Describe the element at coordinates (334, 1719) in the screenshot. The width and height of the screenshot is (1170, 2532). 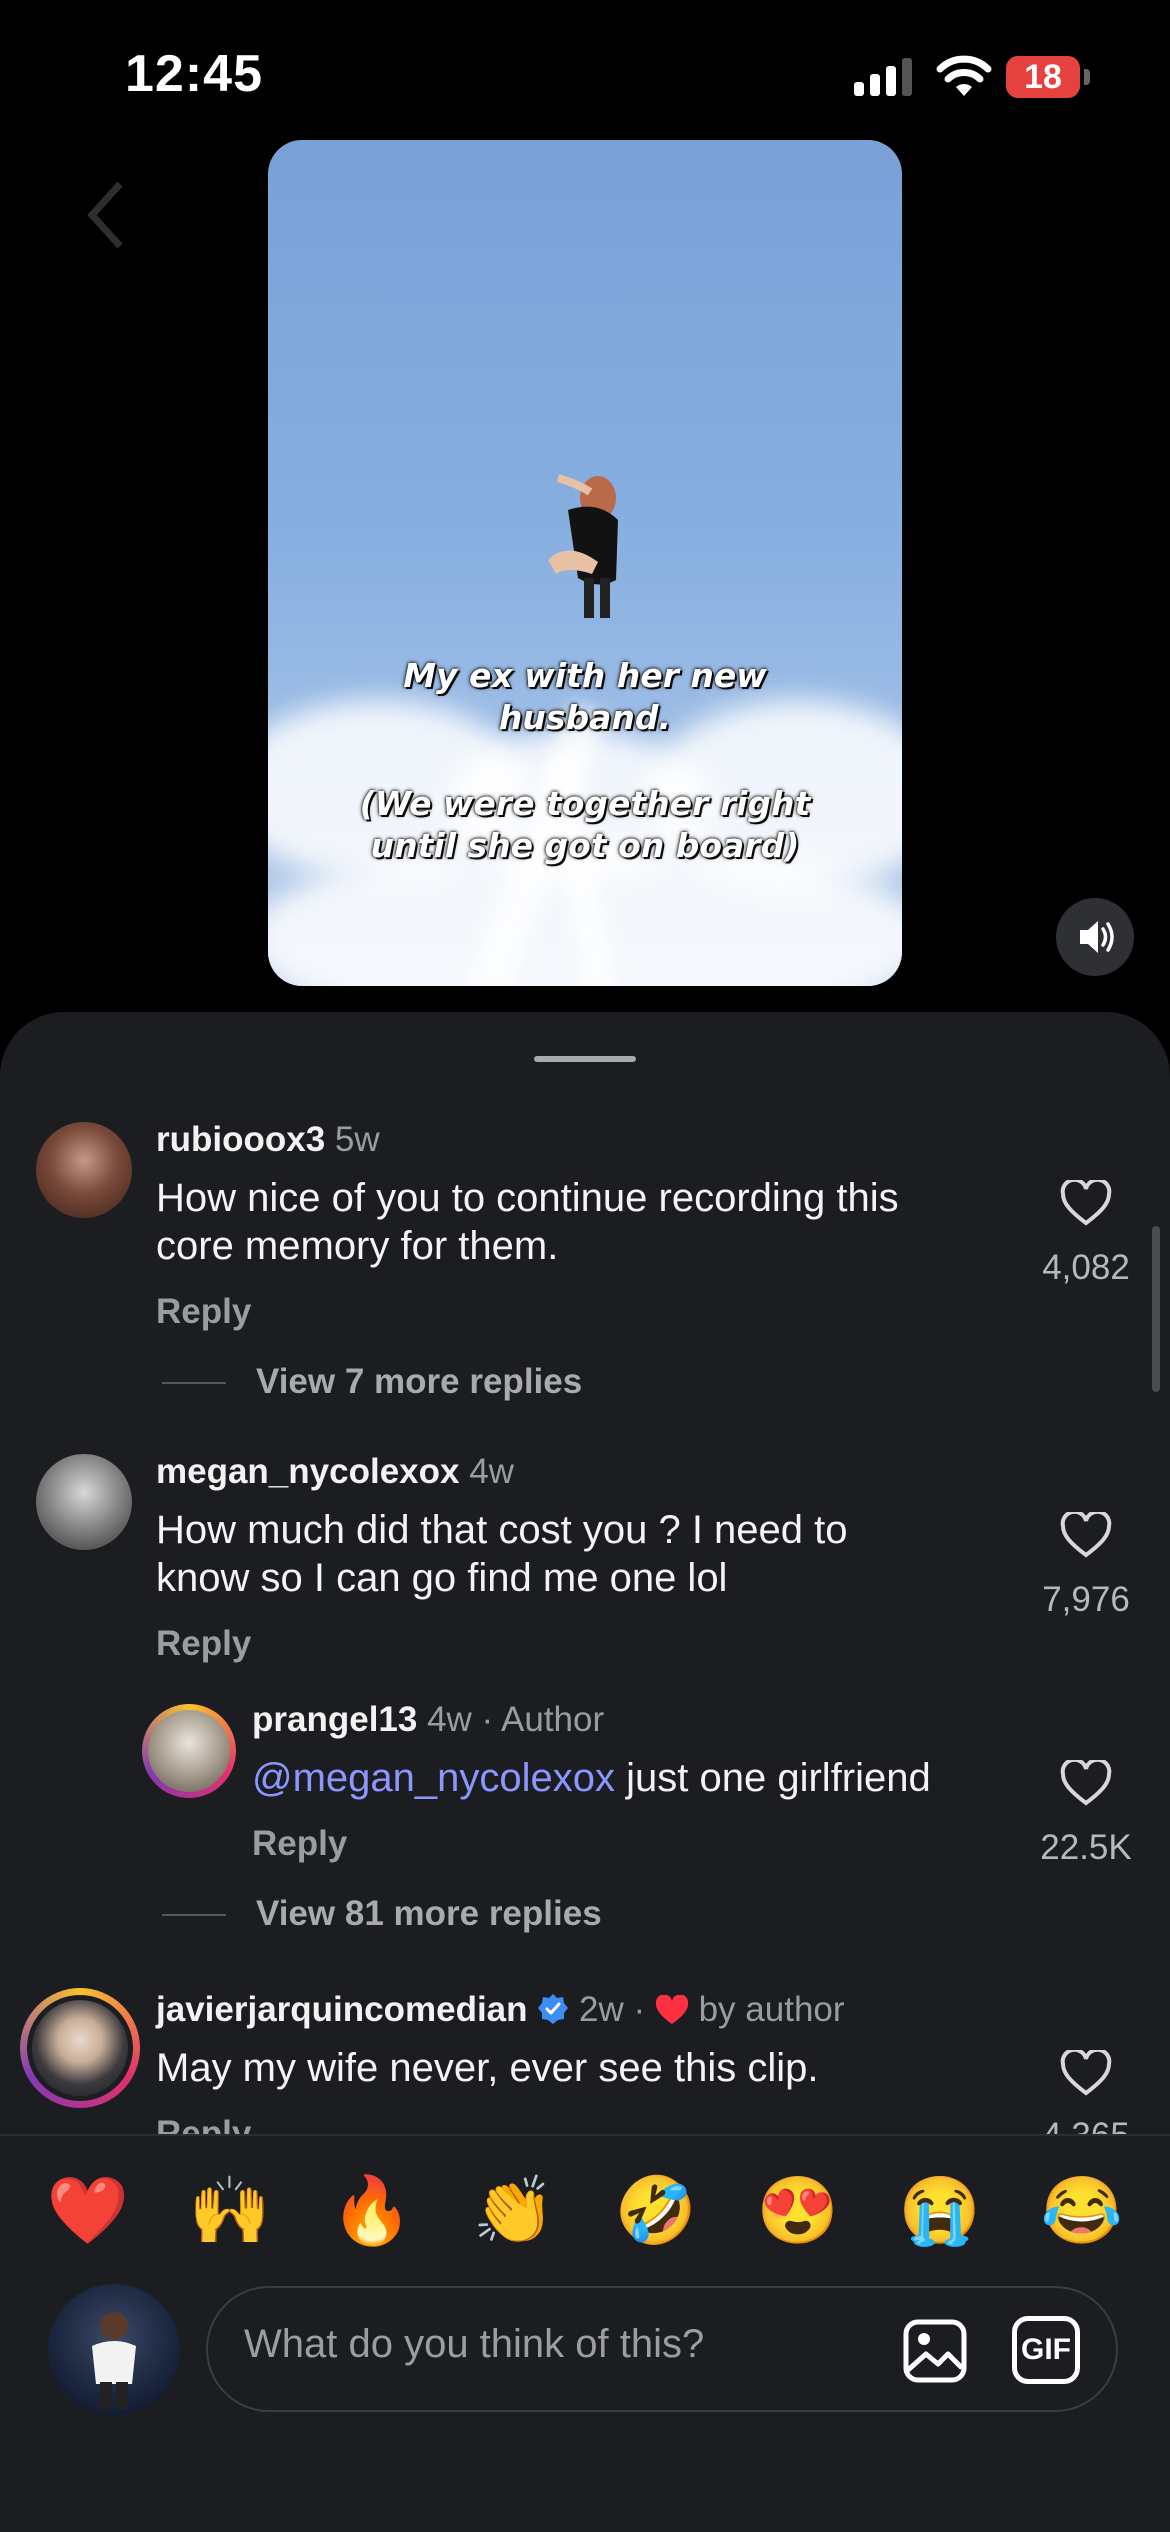
I see `username-text: prangel13` at that location.